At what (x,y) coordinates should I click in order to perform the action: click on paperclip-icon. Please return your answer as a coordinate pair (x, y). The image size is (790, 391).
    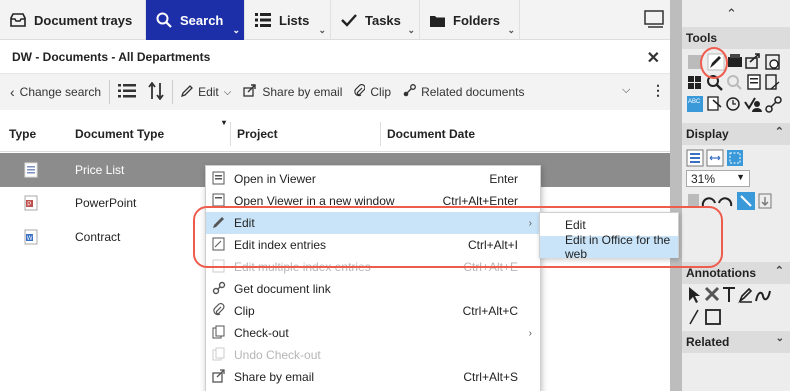
    Looking at the image, I should click on (360, 91).